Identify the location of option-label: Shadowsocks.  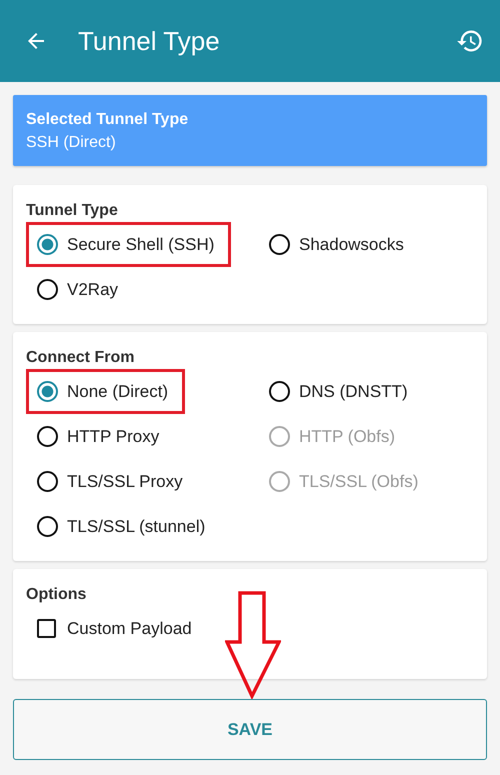
(351, 244).